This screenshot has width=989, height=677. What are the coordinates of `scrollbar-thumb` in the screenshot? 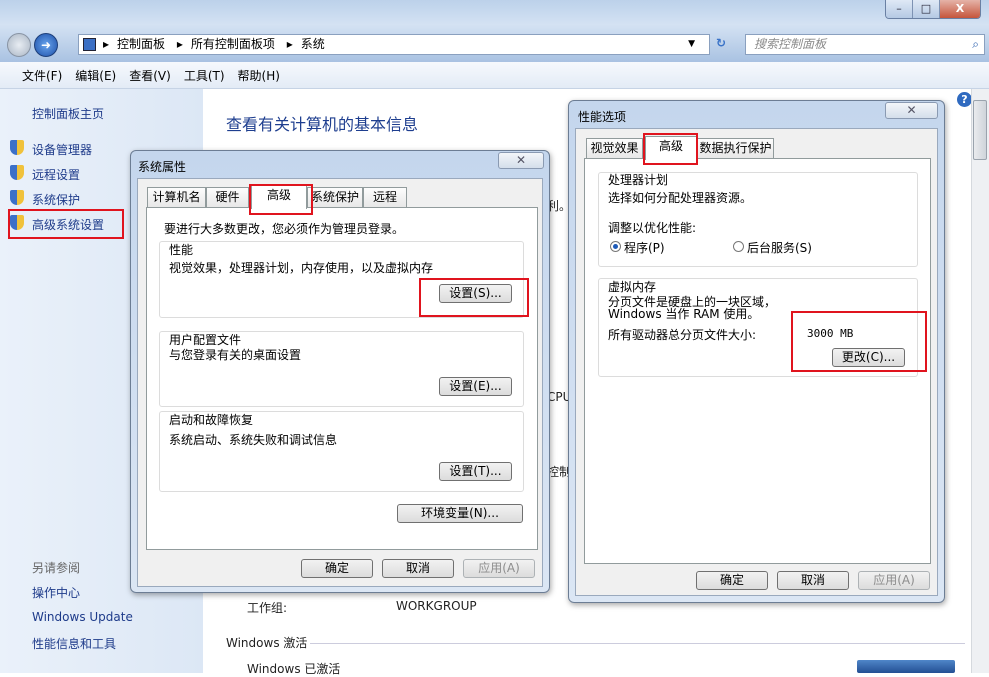 It's located at (980, 130).